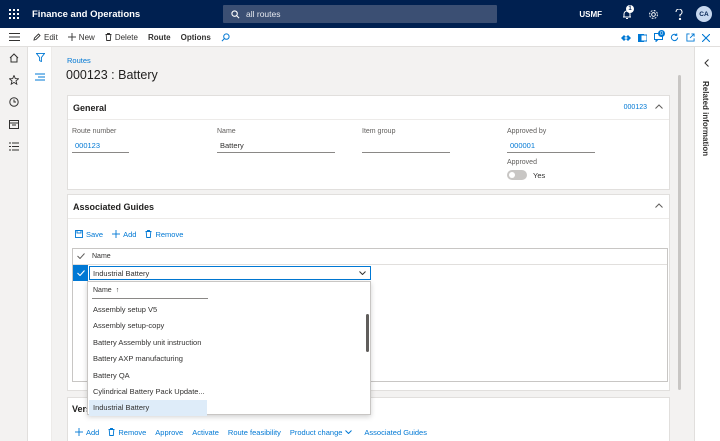 Image resolution: width=720 pixels, height=441 pixels. Describe the element at coordinates (679, 14) in the screenshot. I see `help-icon` at that location.